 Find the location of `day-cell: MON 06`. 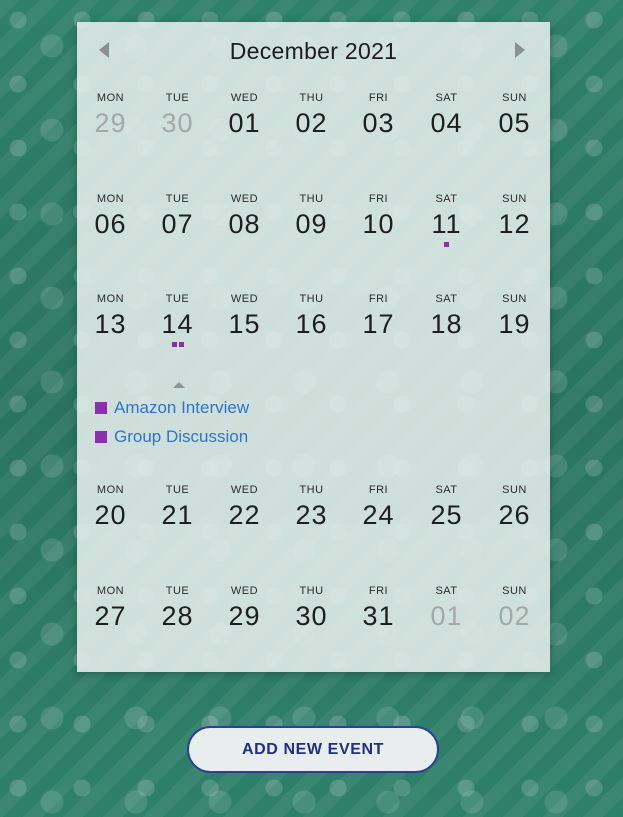

day-cell: MON 06 is located at coordinates (110, 232).